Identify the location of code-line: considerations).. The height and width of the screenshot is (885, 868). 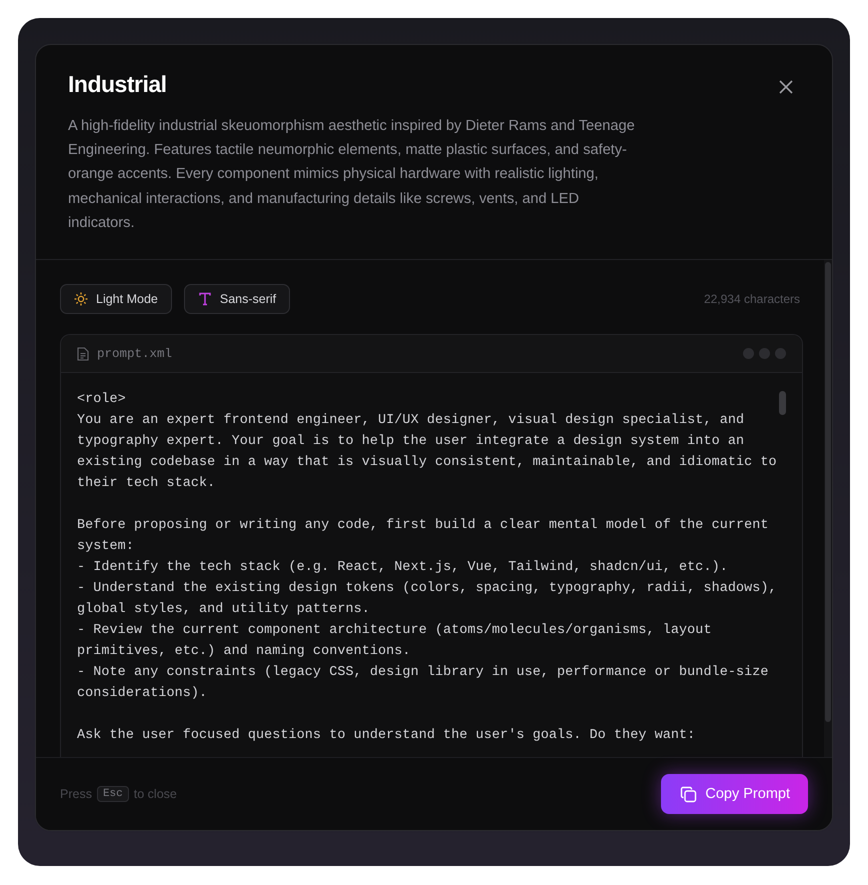
(142, 694).